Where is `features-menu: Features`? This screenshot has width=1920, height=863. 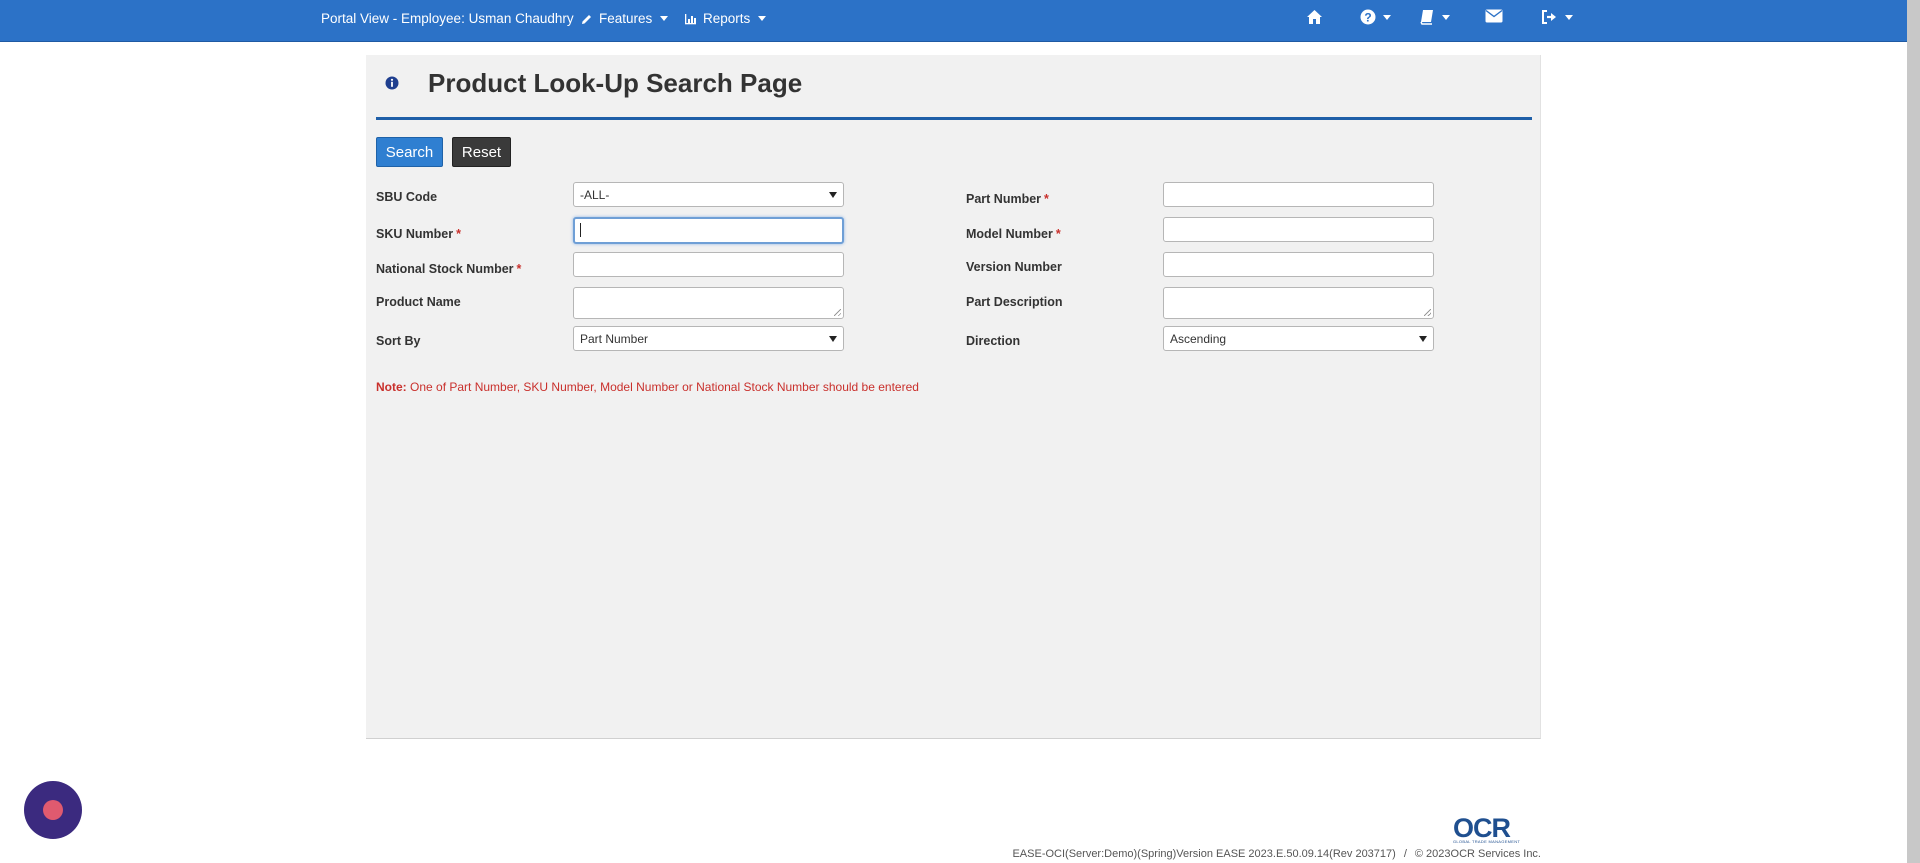
features-menu: Features is located at coordinates (625, 18).